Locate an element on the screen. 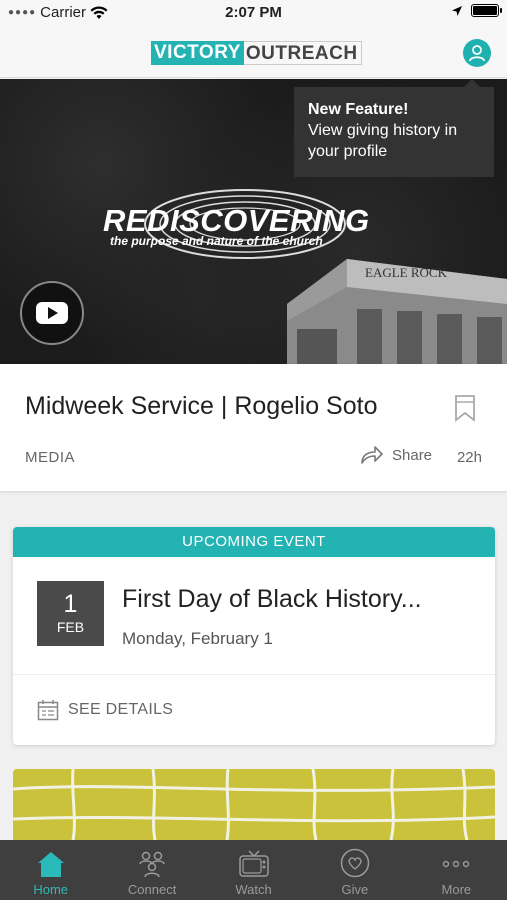 This screenshot has height=900, width=507. tab-connect-label: Connect is located at coordinates (152, 889).